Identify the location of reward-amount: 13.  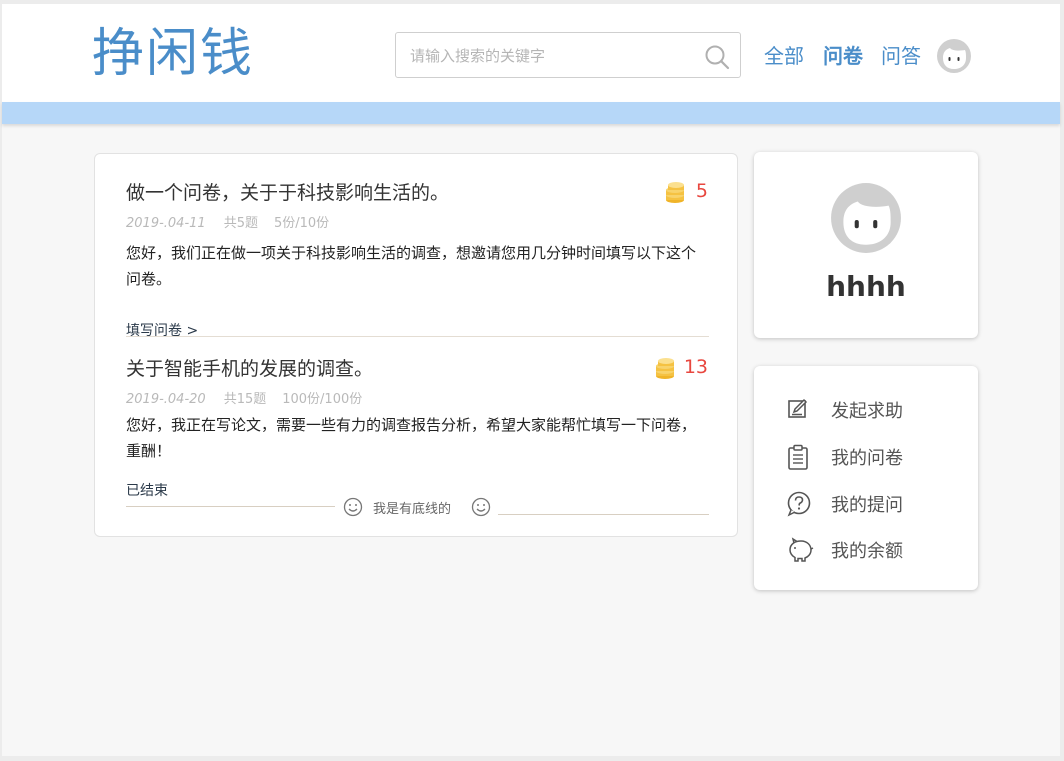
(695, 367).